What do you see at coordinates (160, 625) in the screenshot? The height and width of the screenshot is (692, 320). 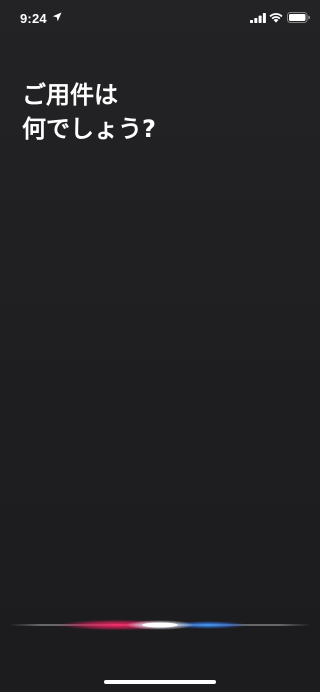 I see `siri-waveform` at bounding box center [160, 625].